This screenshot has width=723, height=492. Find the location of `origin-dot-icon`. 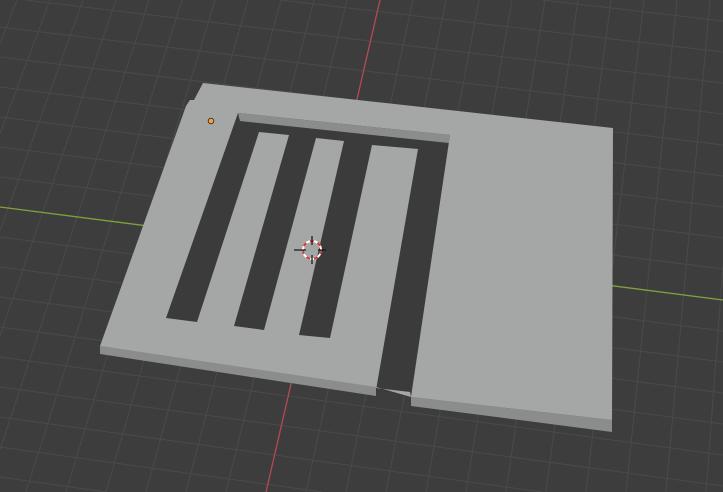

origin-dot-icon is located at coordinates (211, 121).